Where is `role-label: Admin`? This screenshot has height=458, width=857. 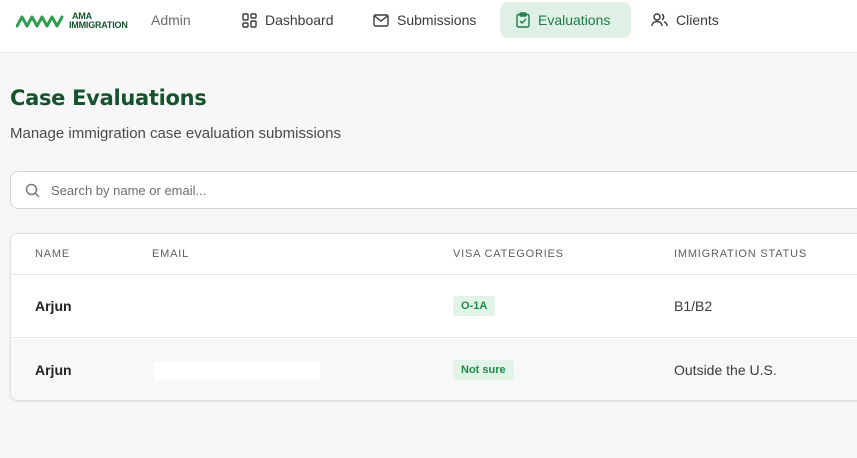 role-label: Admin is located at coordinates (171, 20).